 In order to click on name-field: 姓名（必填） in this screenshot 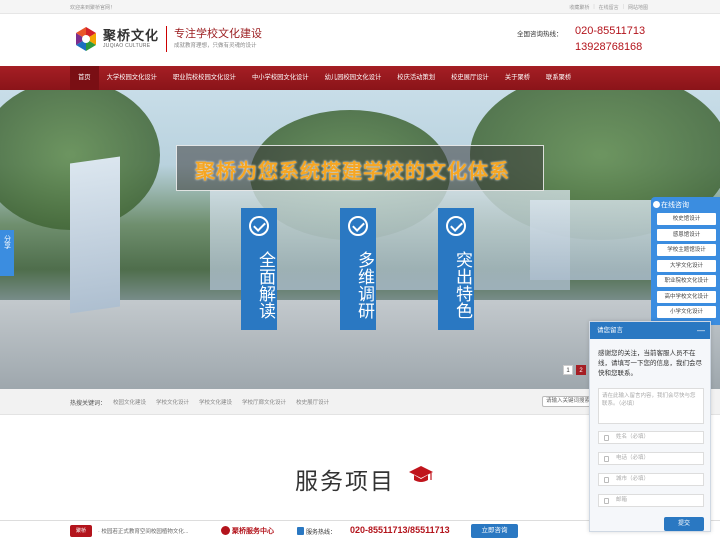, I will do `click(651, 437)`.